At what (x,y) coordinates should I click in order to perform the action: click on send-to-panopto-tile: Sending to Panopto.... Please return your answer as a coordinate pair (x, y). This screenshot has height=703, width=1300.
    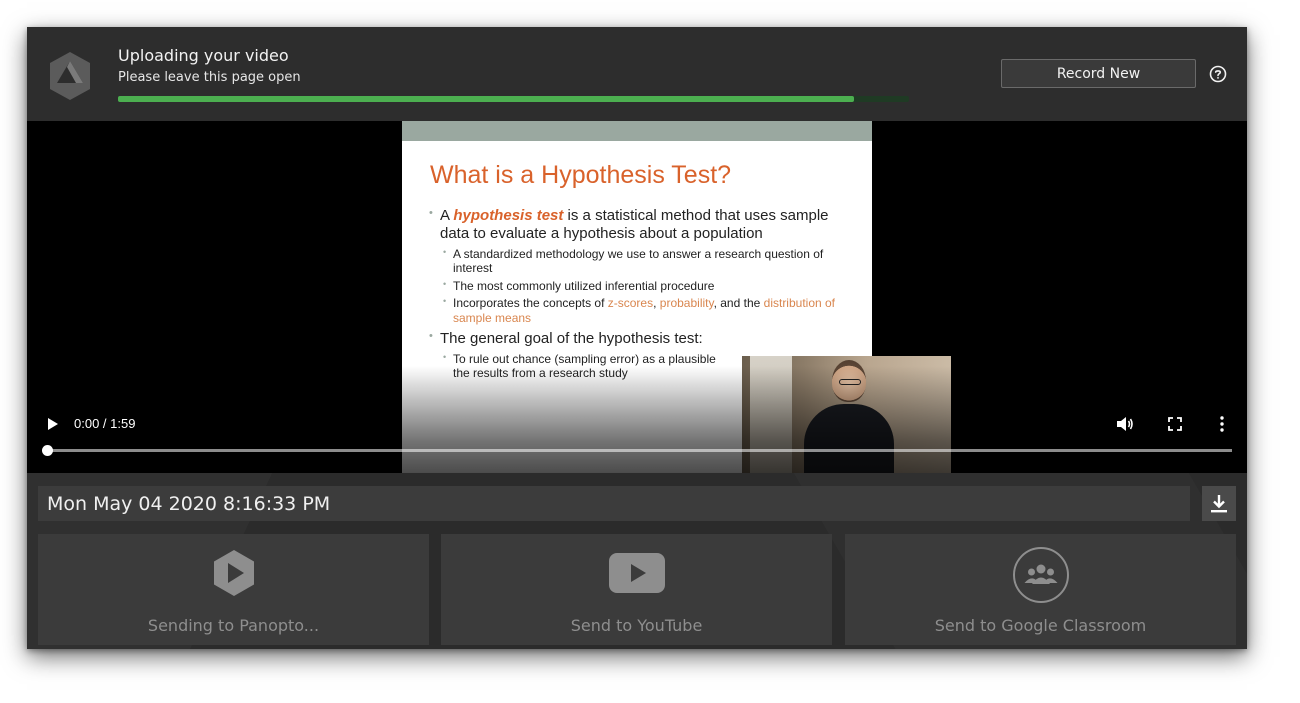
    Looking at the image, I should click on (233, 589).